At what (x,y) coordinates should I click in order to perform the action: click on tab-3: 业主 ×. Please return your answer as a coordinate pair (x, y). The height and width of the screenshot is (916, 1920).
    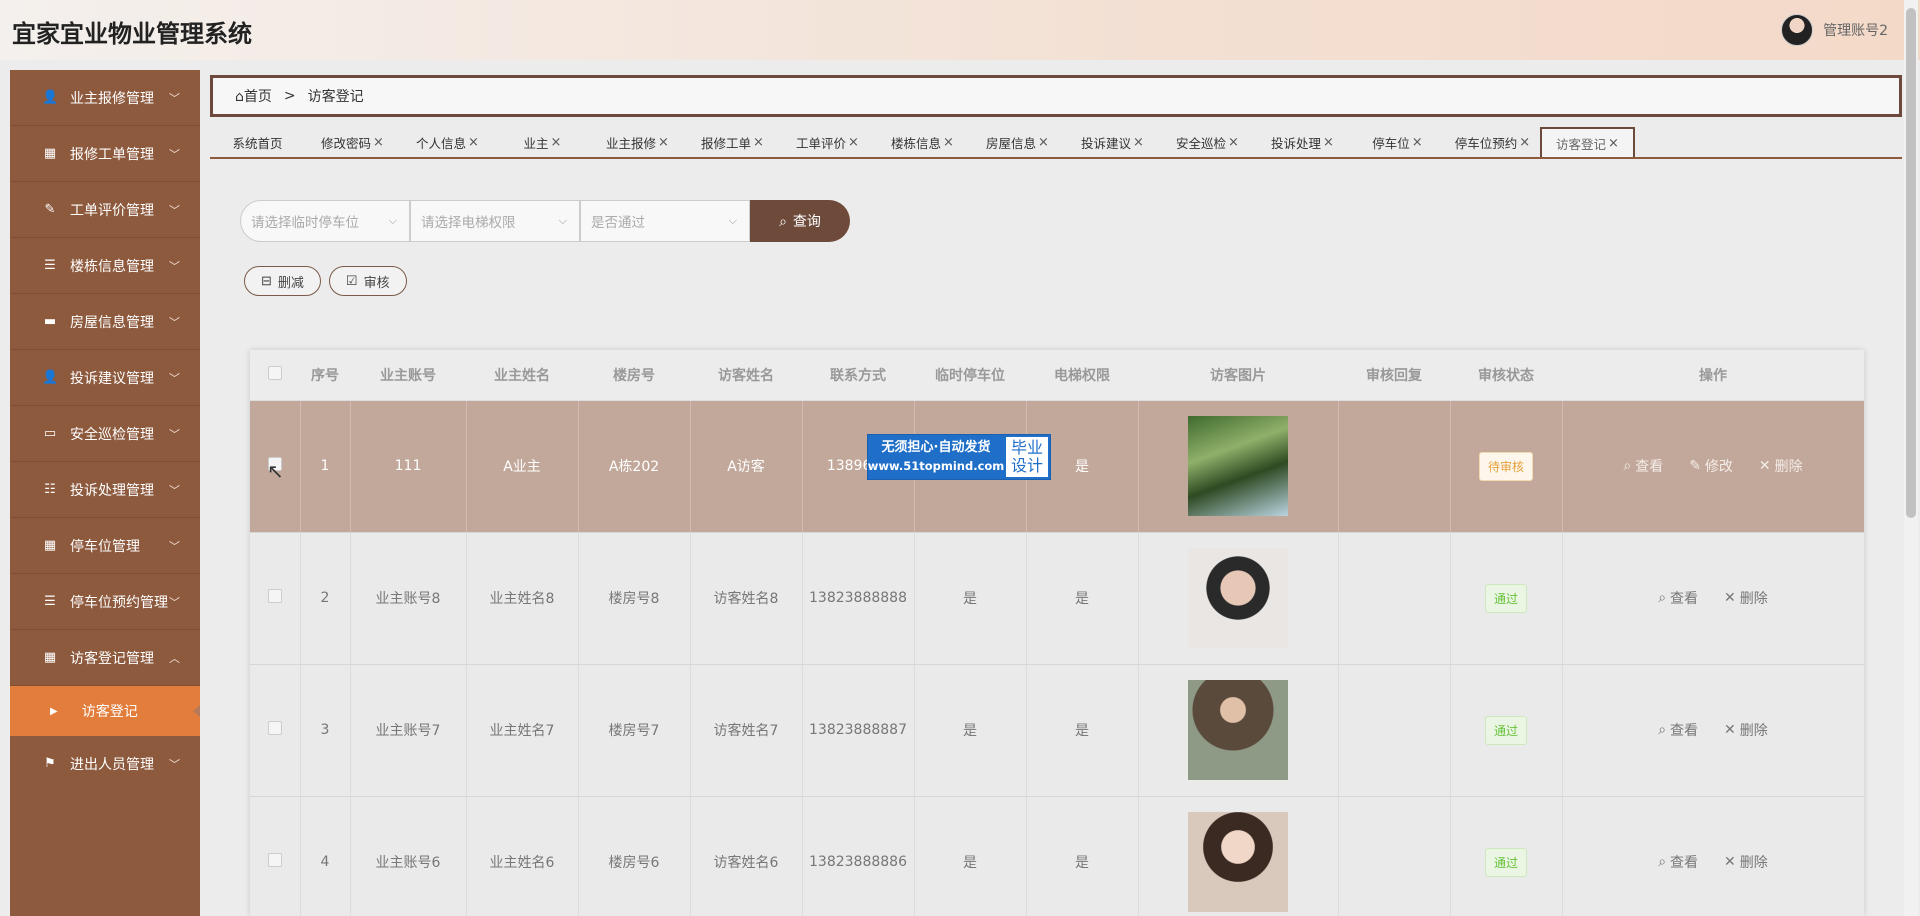
    Looking at the image, I should click on (542, 142).